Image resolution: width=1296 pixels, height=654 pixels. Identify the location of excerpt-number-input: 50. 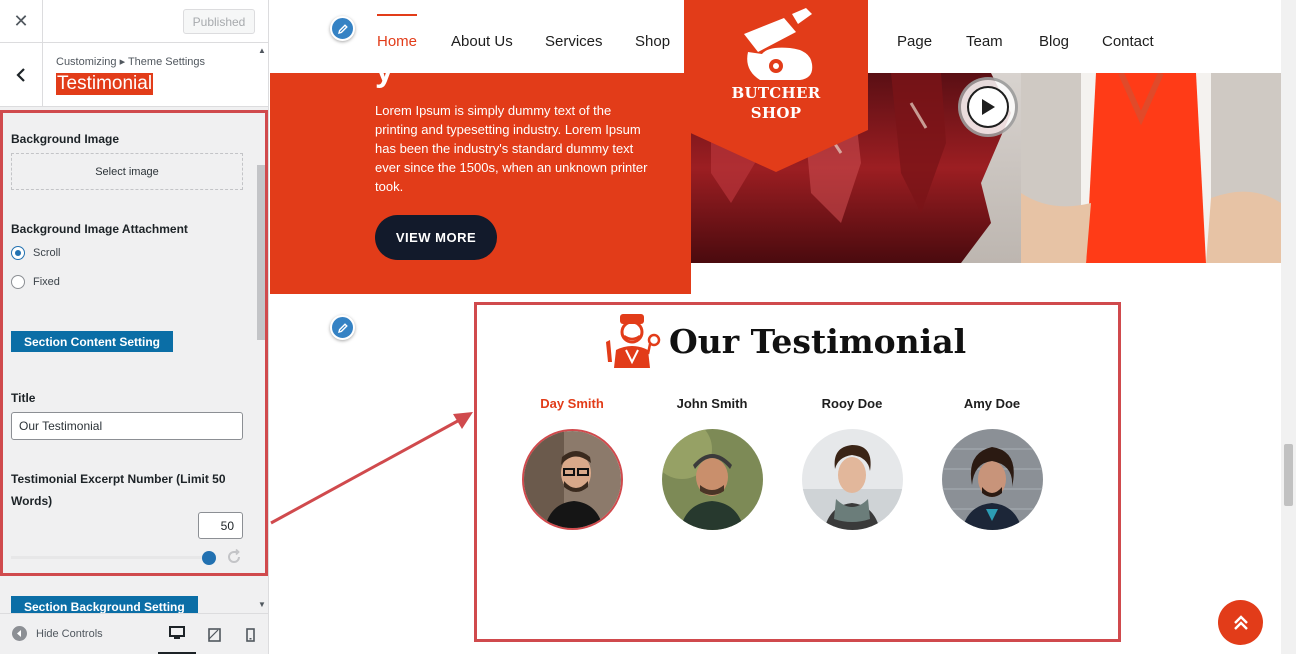
(220, 525).